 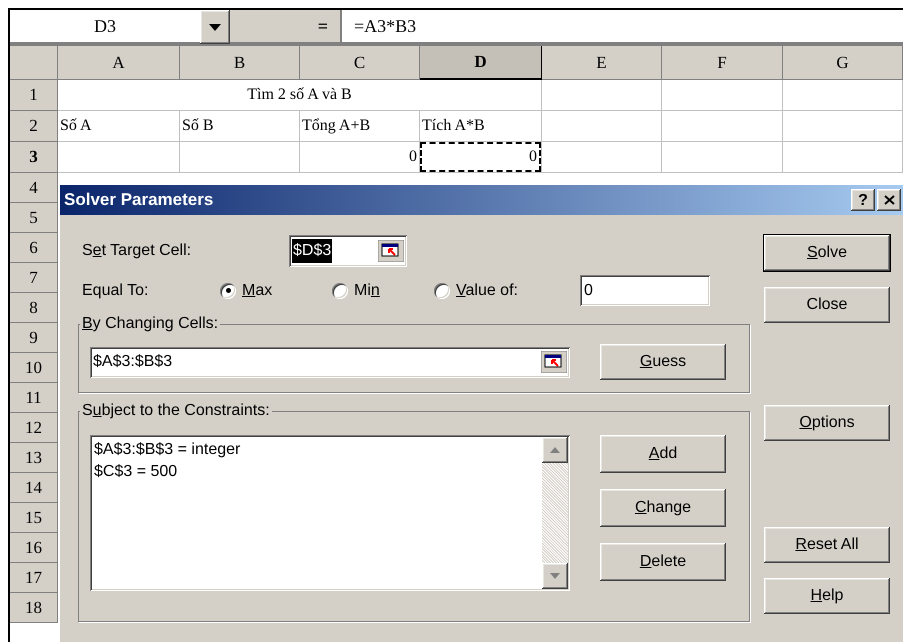 What do you see at coordinates (348, 251) in the screenshot?
I see `target-cell-field: $D$3` at bounding box center [348, 251].